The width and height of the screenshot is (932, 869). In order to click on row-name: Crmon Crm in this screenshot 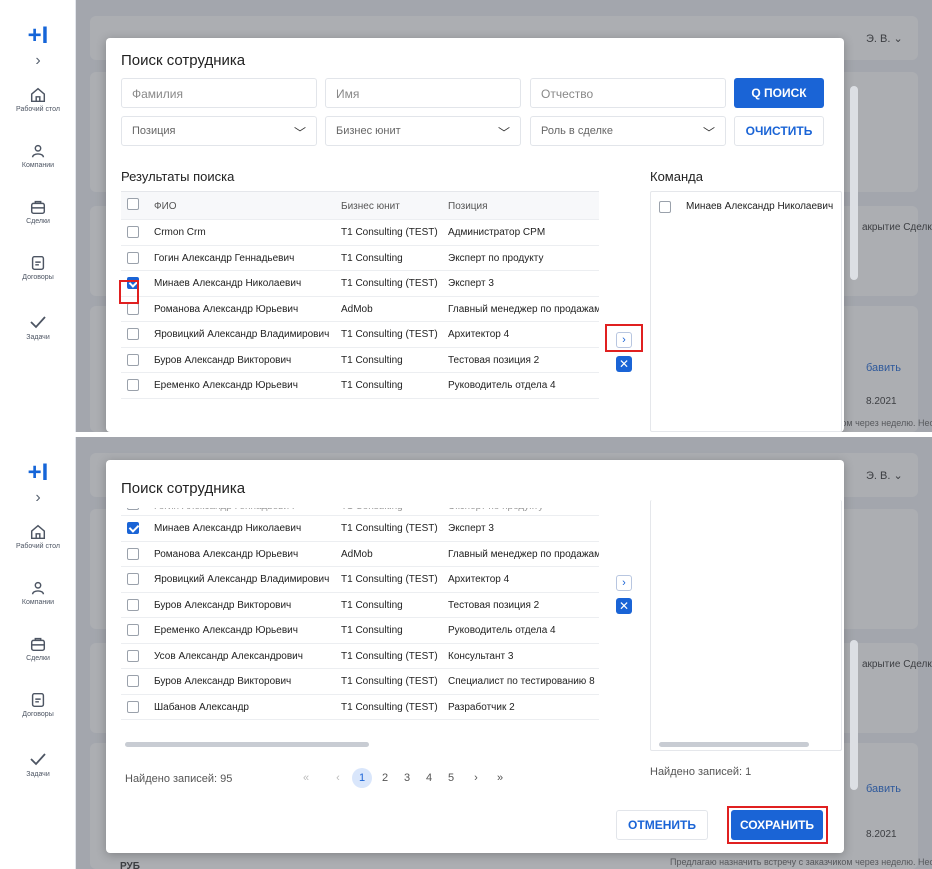, I will do `click(180, 232)`.